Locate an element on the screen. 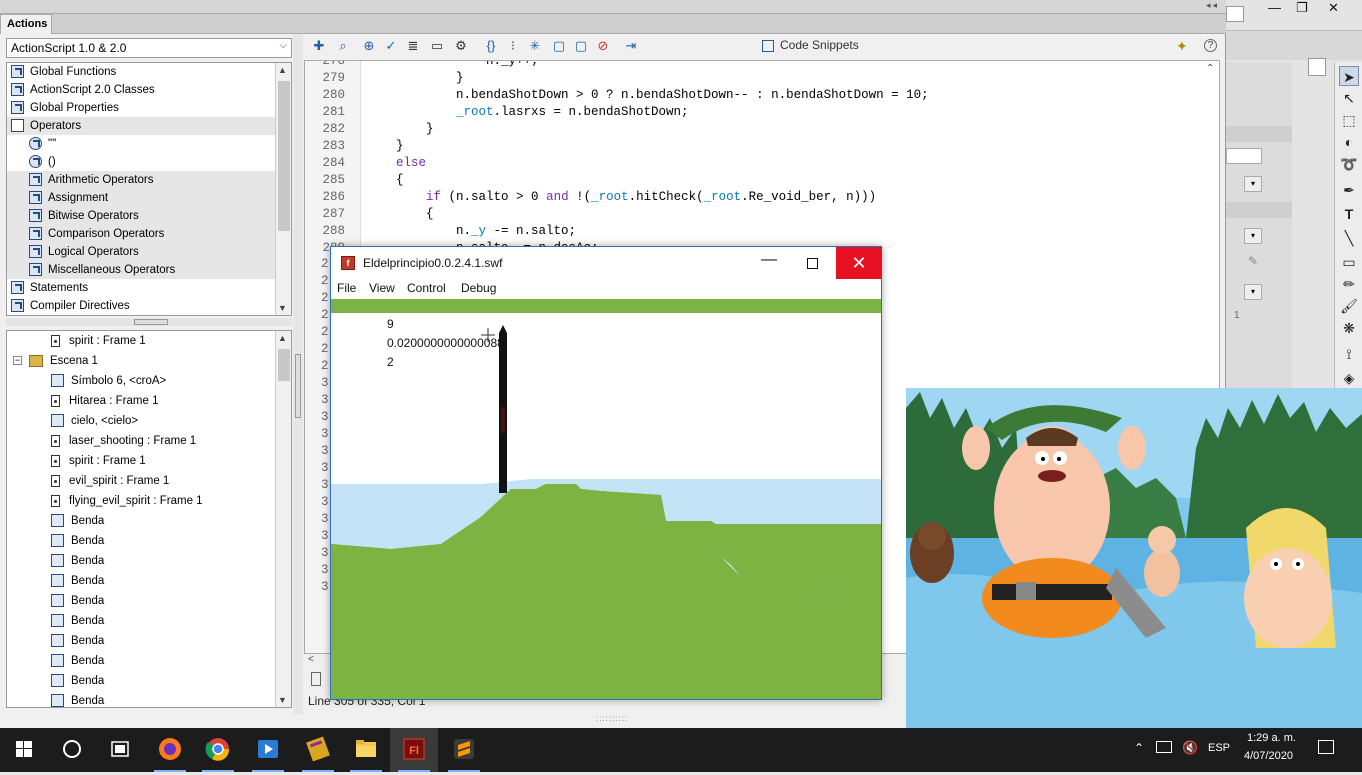  navigator-item: laser_shooting : Frame 1 is located at coordinates (149, 441).